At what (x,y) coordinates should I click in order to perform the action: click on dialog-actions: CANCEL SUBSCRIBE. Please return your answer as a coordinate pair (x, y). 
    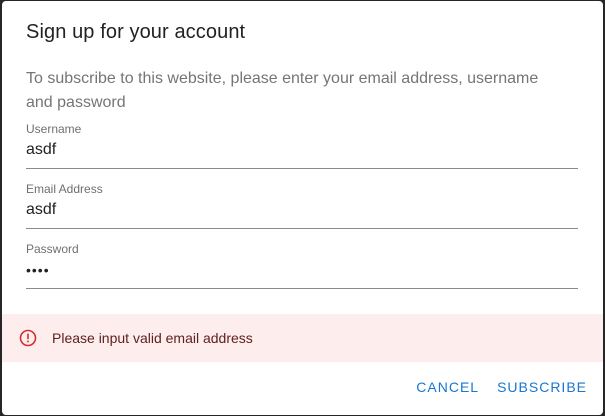
    Looking at the image, I should click on (501, 387).